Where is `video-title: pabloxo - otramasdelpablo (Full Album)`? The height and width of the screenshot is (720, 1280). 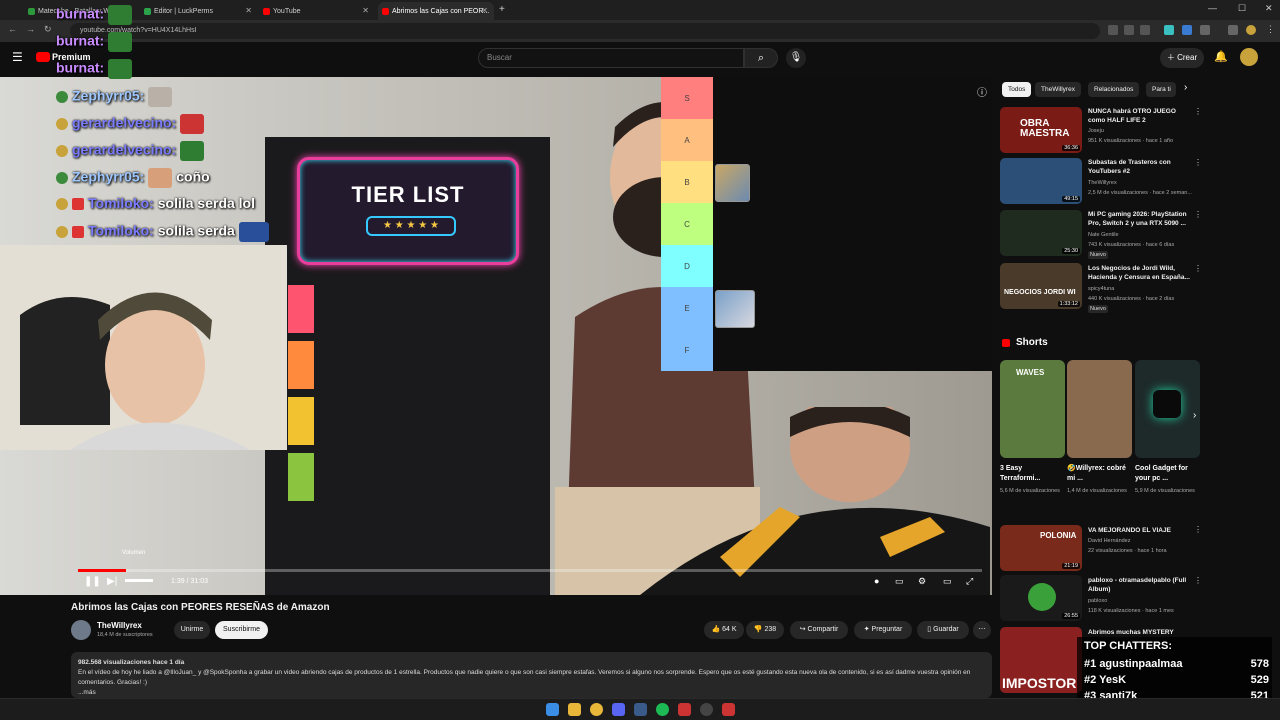 video-title: pabloxo - otramasdelpablo (Full Album) is located at coordinates (1140, 585).